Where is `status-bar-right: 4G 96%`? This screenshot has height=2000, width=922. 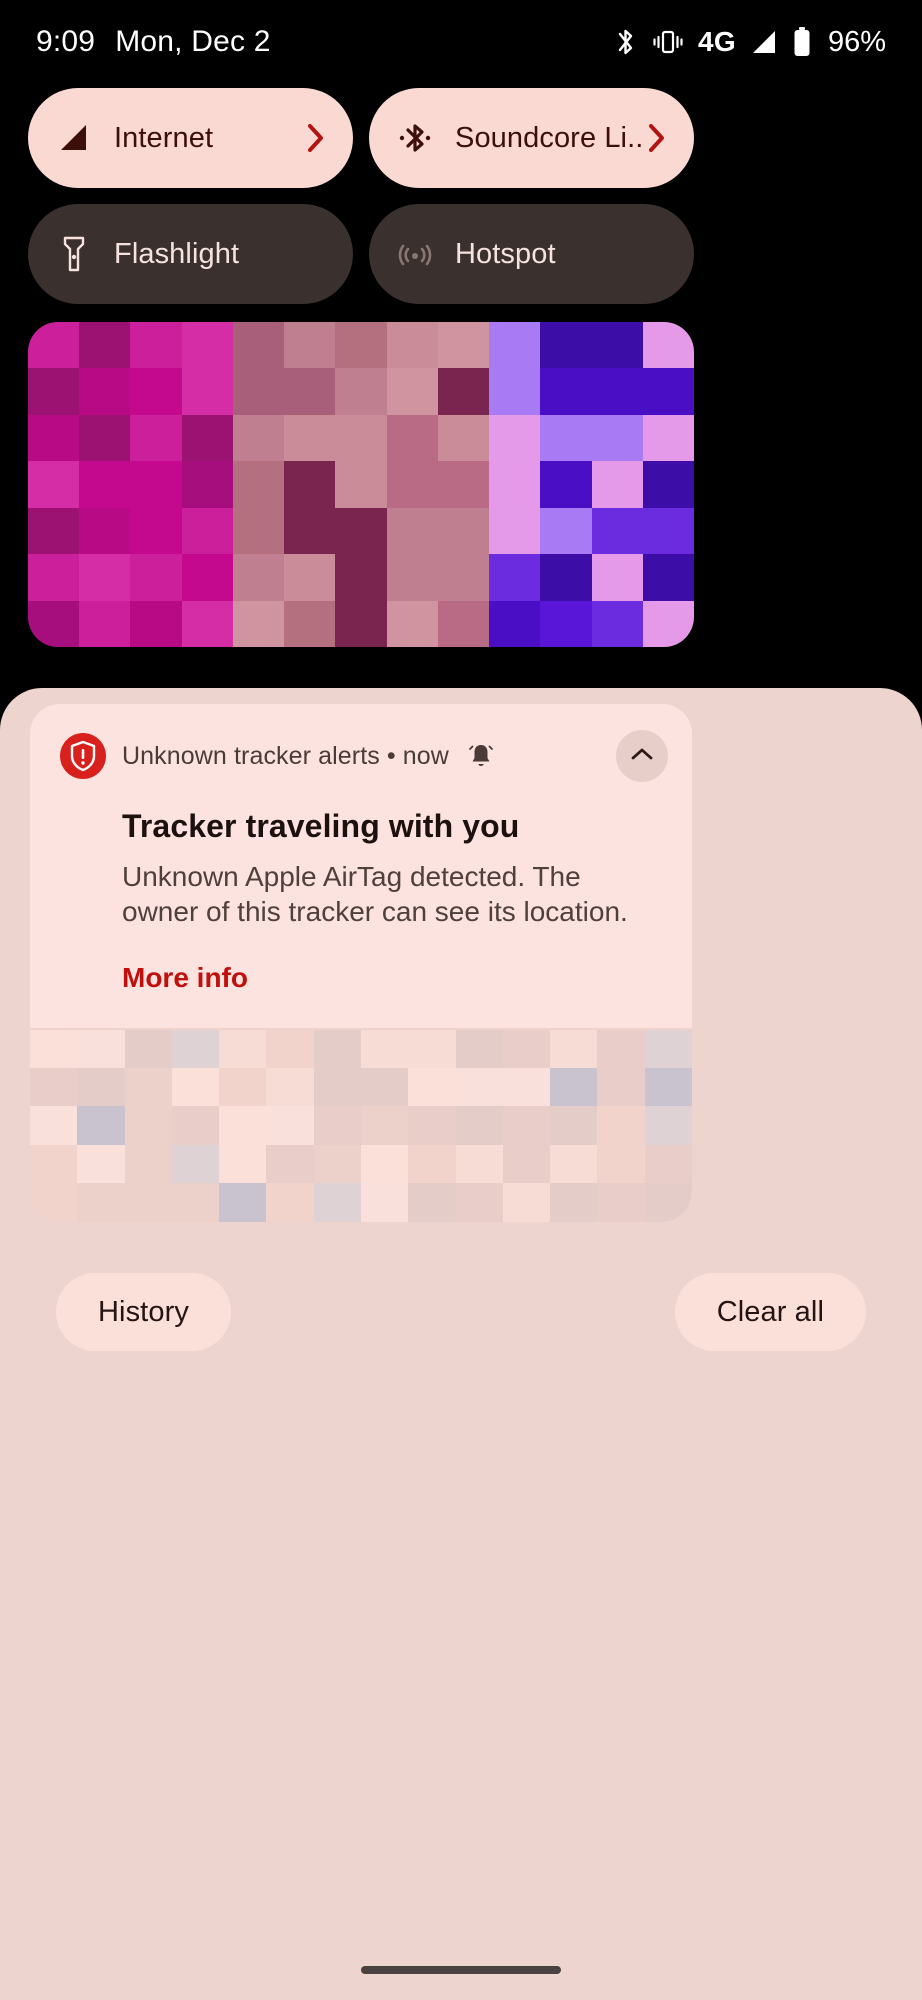 status-bar-right: 4G 96% is located at coordinates (750, 42).